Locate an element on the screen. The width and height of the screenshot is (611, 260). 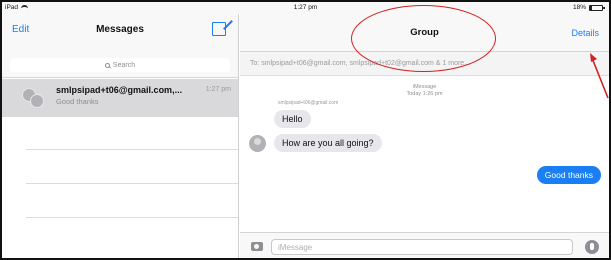
search-bar: Search is located at coordinates (120, 65).